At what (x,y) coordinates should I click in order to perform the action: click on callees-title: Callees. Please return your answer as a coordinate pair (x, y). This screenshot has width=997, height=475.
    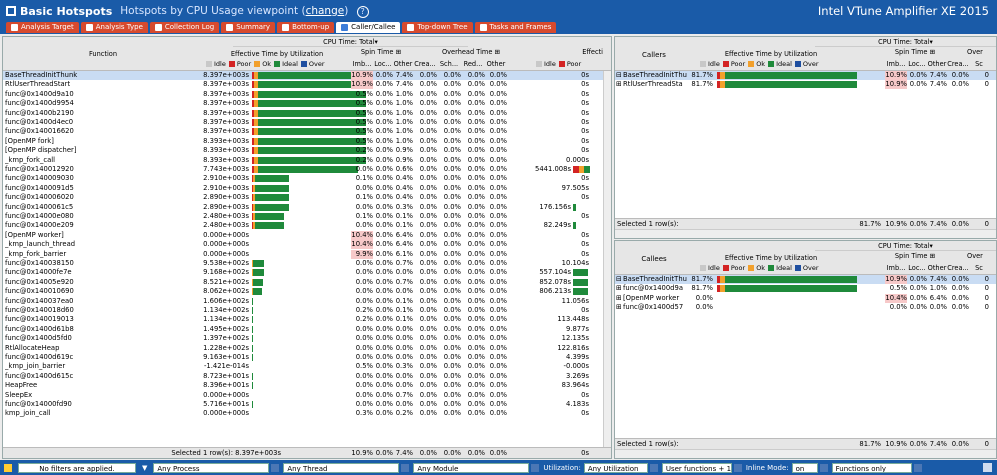
    Looking at the image, I should click on (654, 259).